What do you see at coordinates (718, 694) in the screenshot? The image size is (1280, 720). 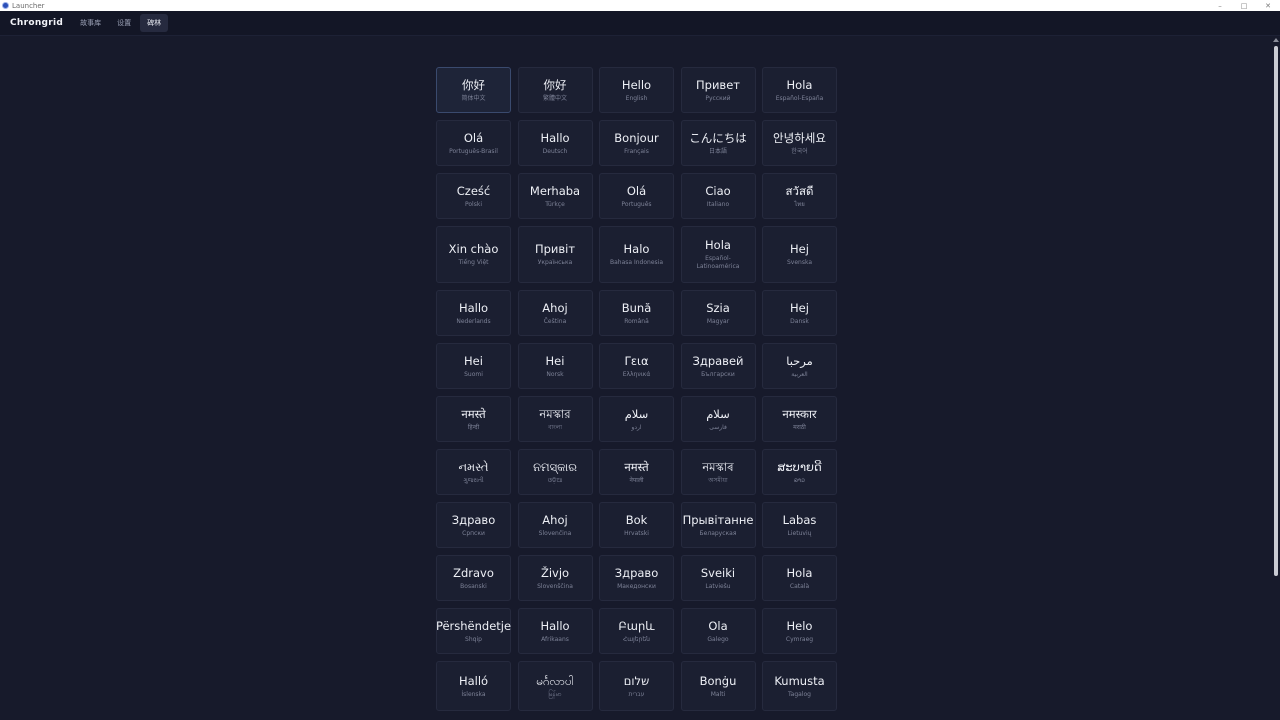 I see `language-name: Malti` at bounding box center [718, 694].